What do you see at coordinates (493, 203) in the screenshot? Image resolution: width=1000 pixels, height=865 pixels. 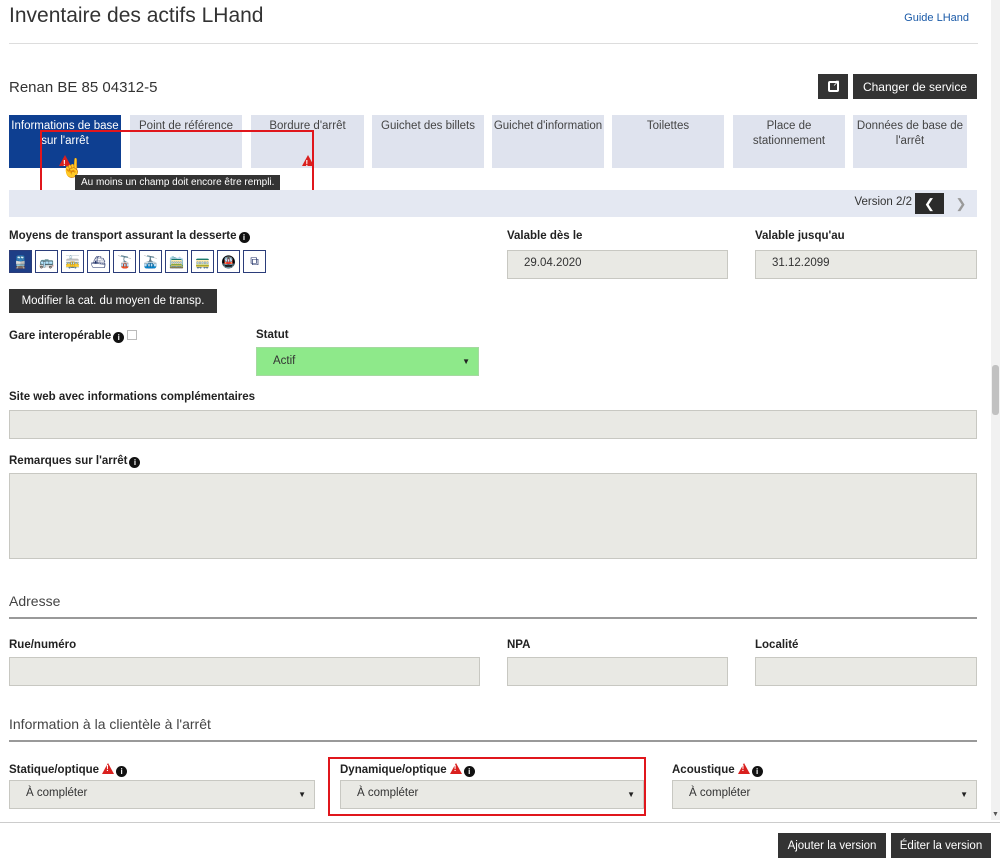 I see `version-bar: Version 2/2 ❮ ❯` at bounding box center [493, 203].